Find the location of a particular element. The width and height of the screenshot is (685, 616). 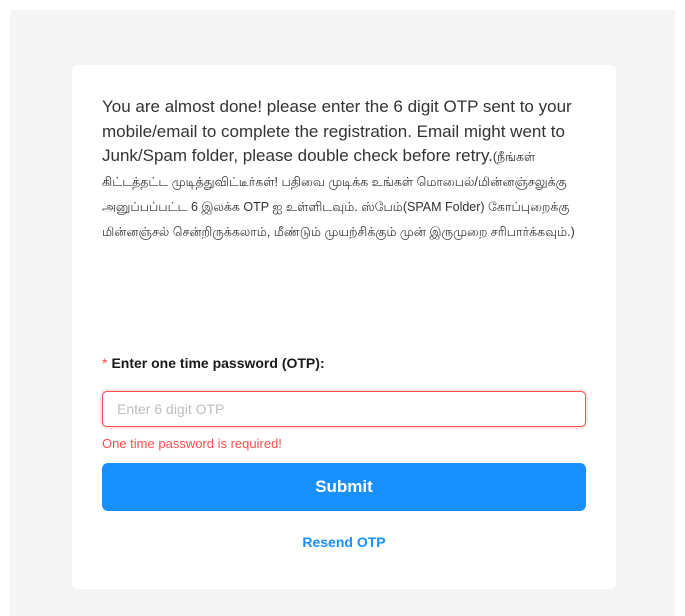

otp-field-label: * Enter one time password (OTP): is located at coordinates (213, 363).